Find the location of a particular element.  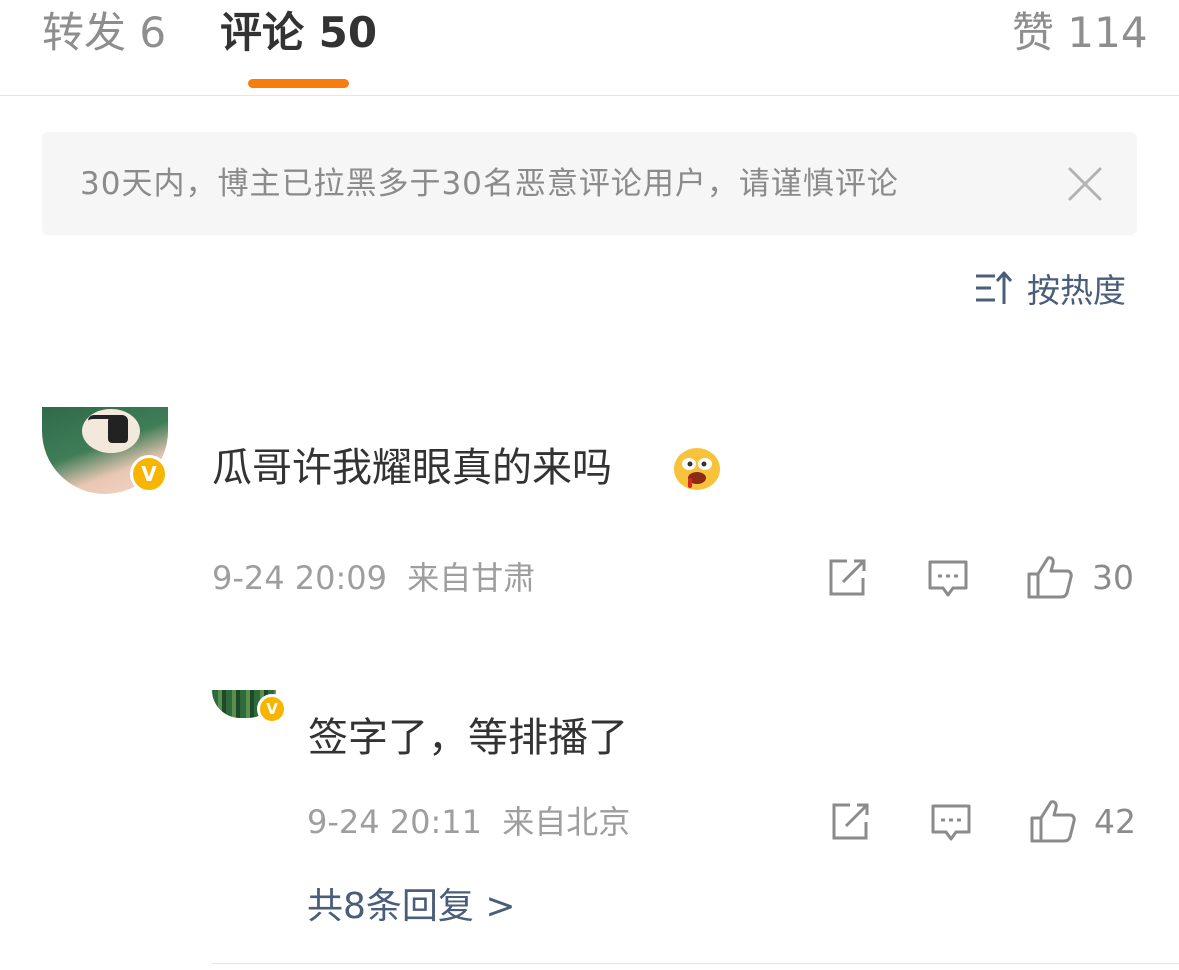

comment-meta: 9-24 20:09 来自甘肃 is located at coordinates (373, 578).